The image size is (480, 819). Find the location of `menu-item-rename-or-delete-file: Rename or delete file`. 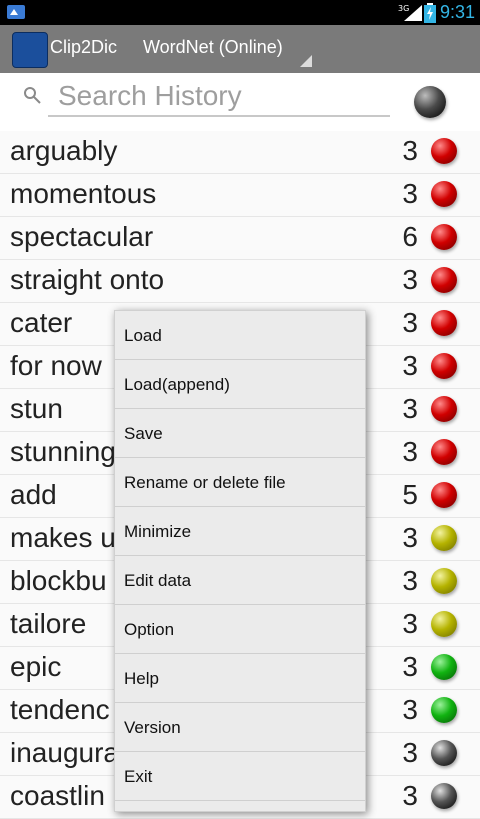

menu-item-rename-or-delete-file: Rename or delete file is located at coordinates (240, 482).